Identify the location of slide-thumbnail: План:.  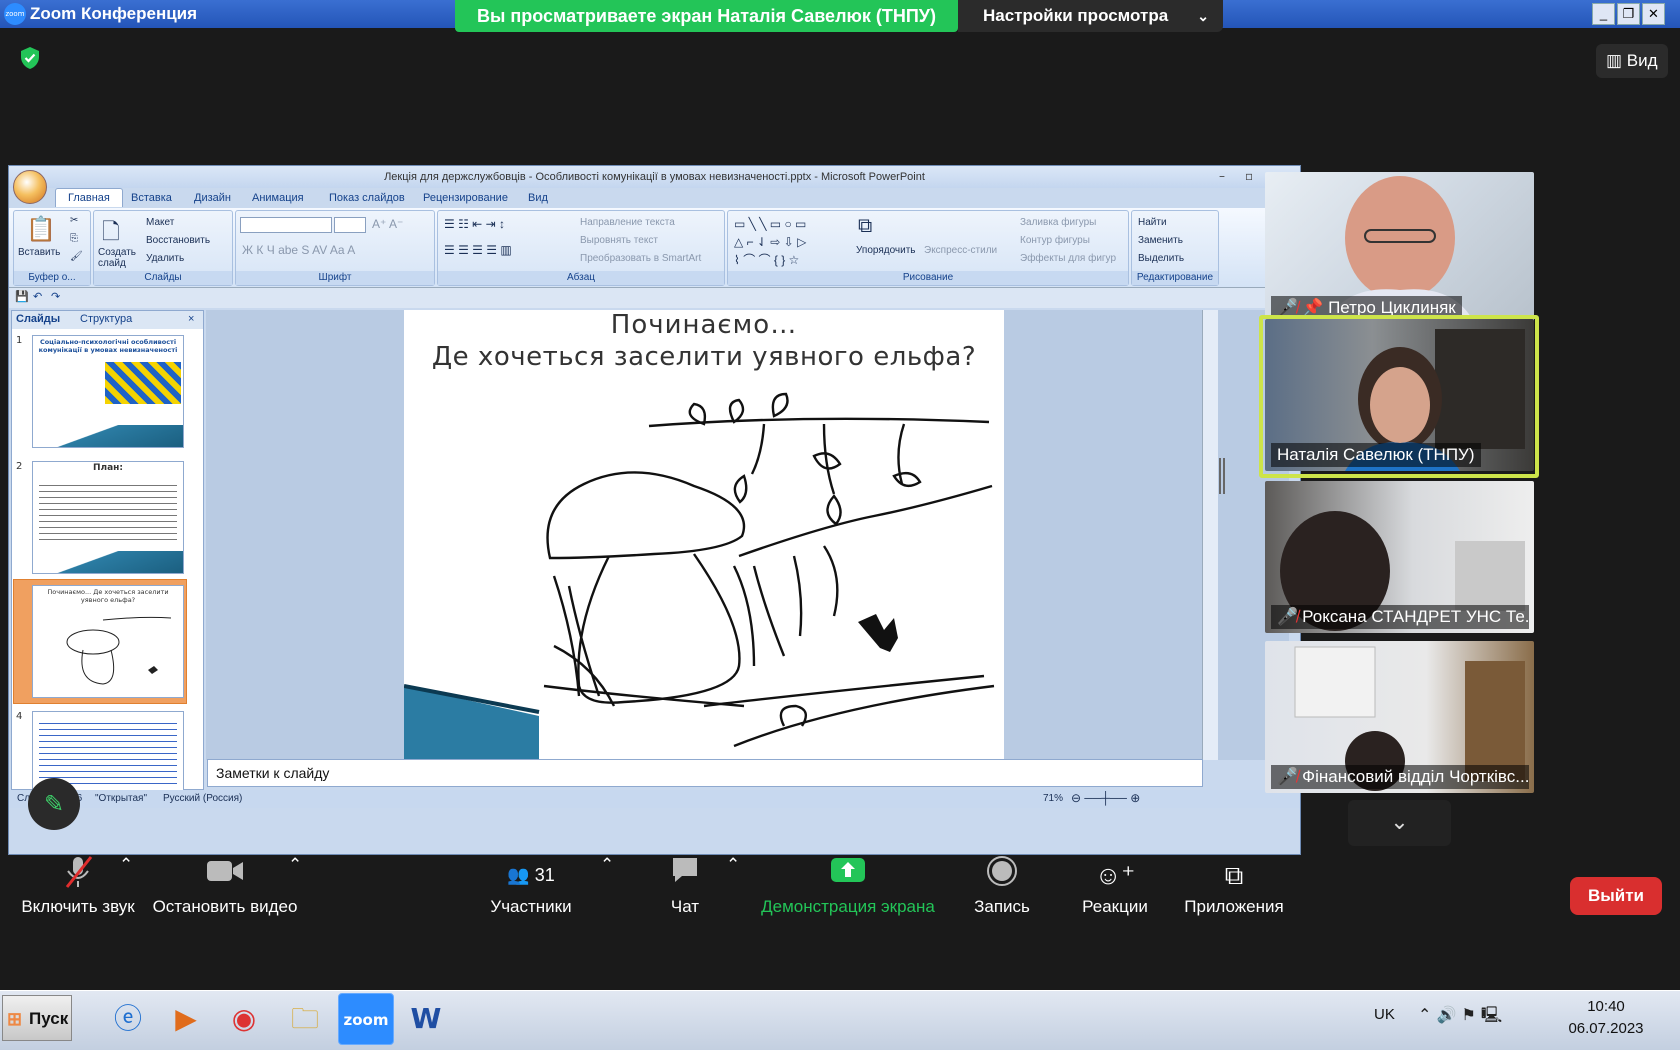
(108, 517).